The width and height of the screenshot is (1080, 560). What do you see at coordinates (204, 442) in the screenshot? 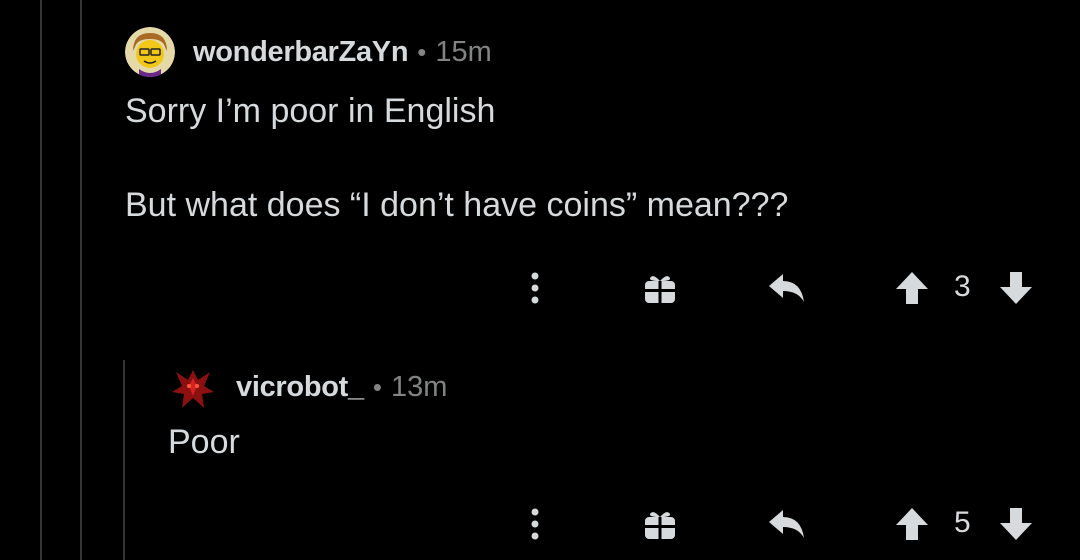
I see `comment-paragraph: Poor` at bounding box center [204, 442].